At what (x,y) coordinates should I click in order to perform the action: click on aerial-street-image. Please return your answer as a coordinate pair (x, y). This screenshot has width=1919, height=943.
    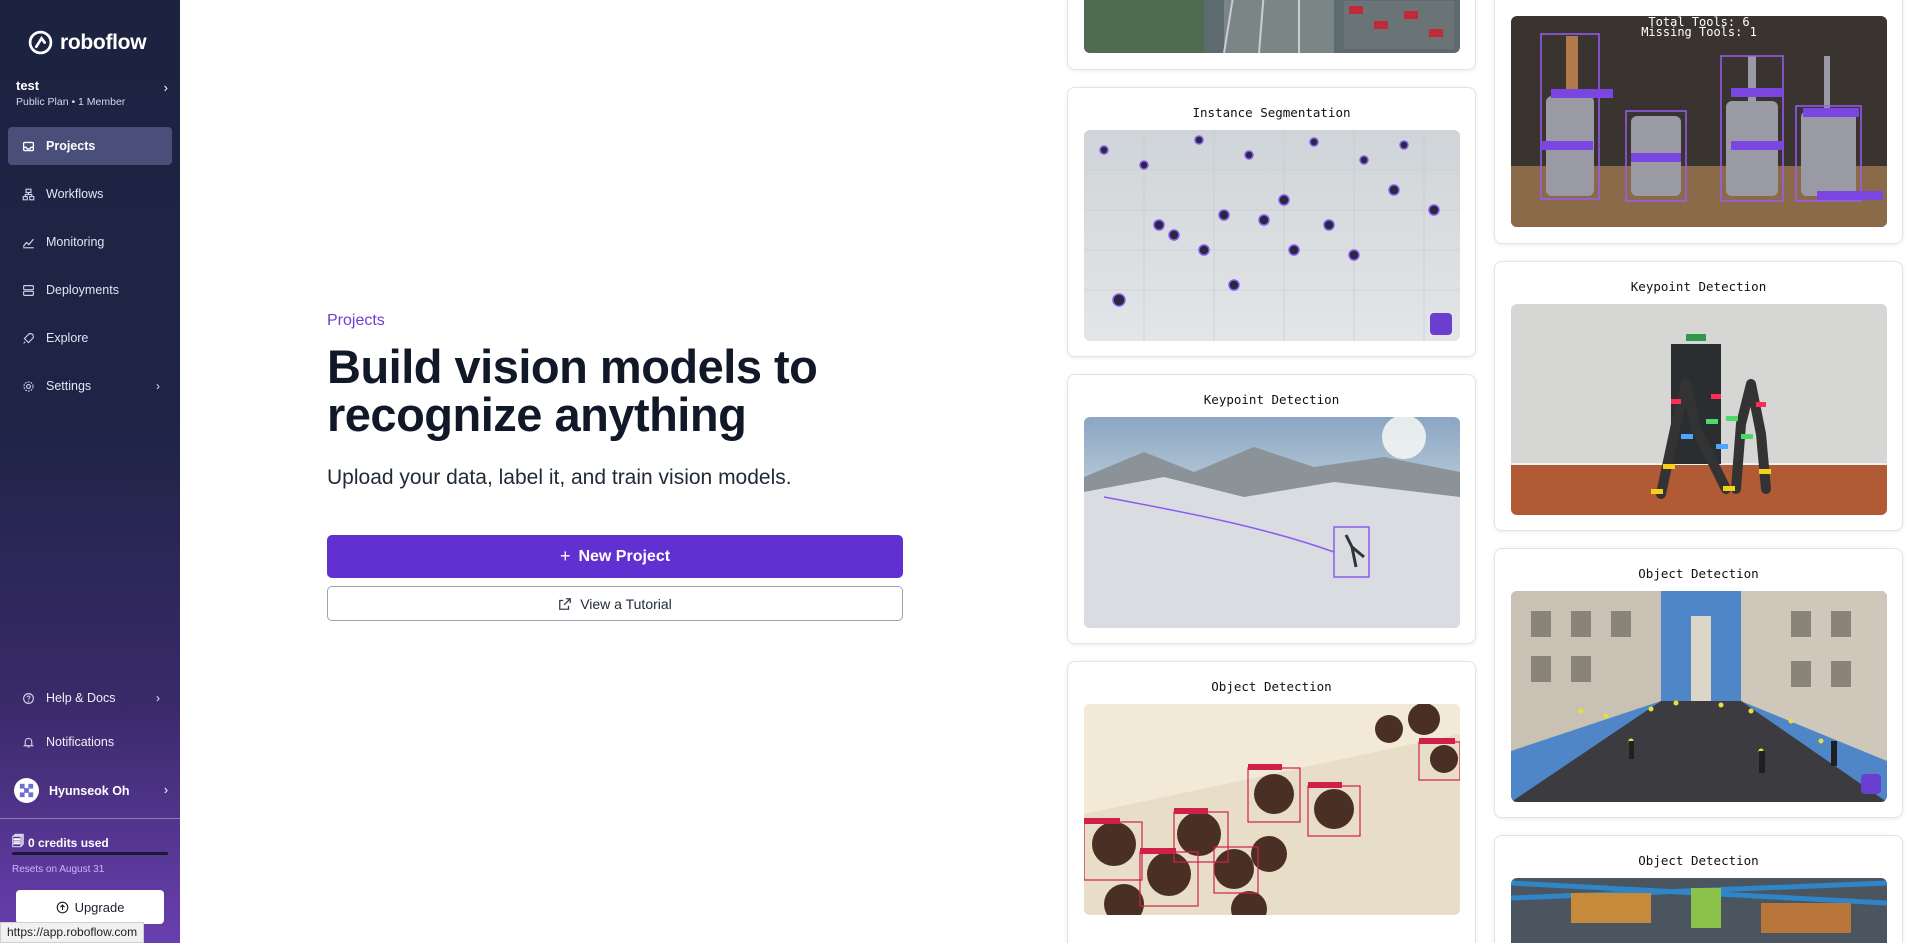
    Looking at the image, I should click on (1272, 26).